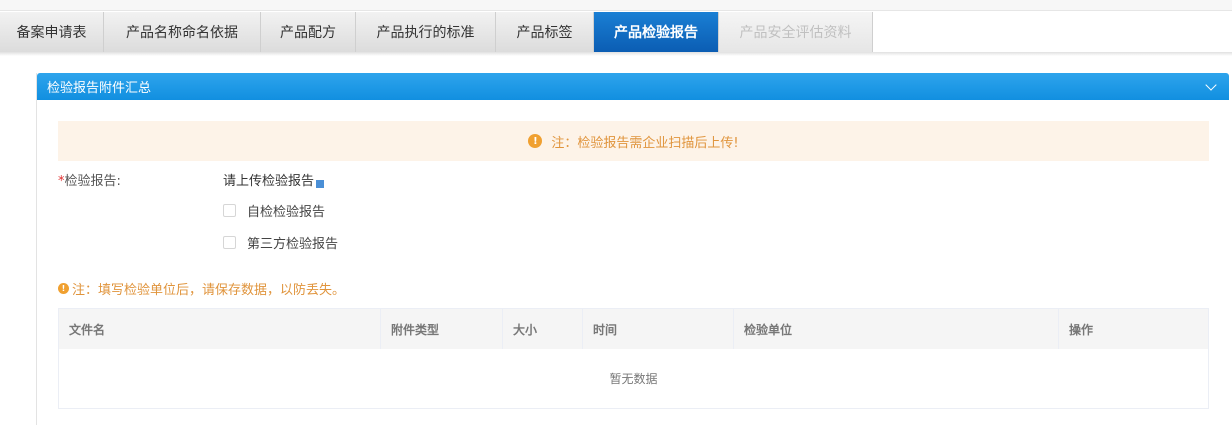 This screenshot has height=425, width=1232. I want to click on field-label: *检验报告:, so click(89, 179).